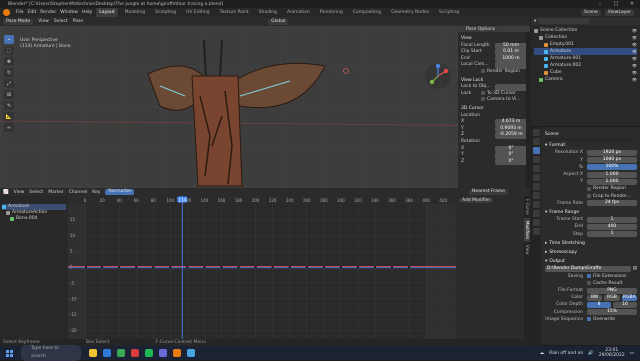  Describe the element at coordinates (566, 353) in the screenshot. I see `weather-label: Rain off and on` at that location.